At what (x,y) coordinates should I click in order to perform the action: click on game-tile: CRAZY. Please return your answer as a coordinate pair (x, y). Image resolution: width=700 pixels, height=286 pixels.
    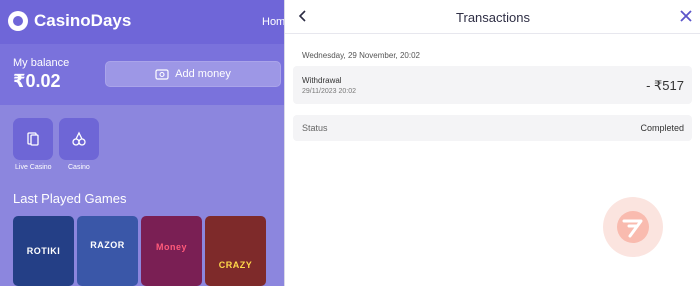
    Looking at the image, I should click on (235, 251).